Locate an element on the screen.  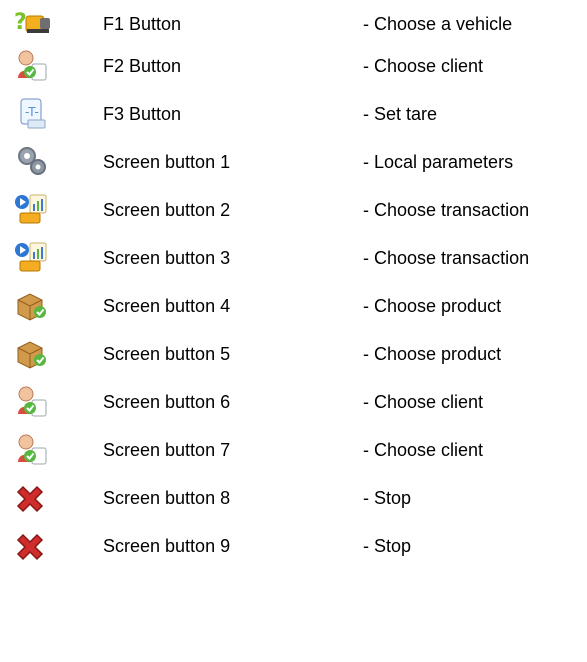
legend-description: - Local parameters is located at coordinates (438, 162).